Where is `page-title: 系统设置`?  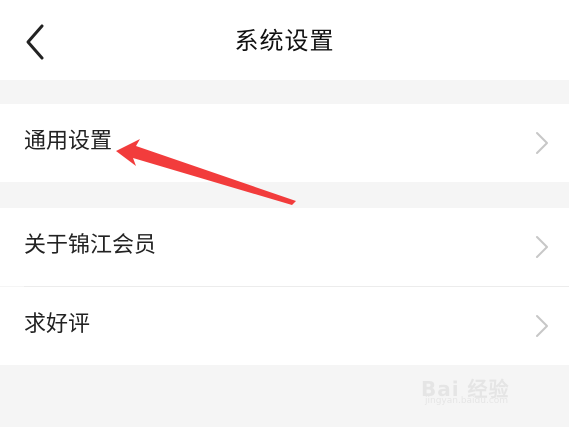 page-title: 系统设置 is located at coordinates (284, 41).